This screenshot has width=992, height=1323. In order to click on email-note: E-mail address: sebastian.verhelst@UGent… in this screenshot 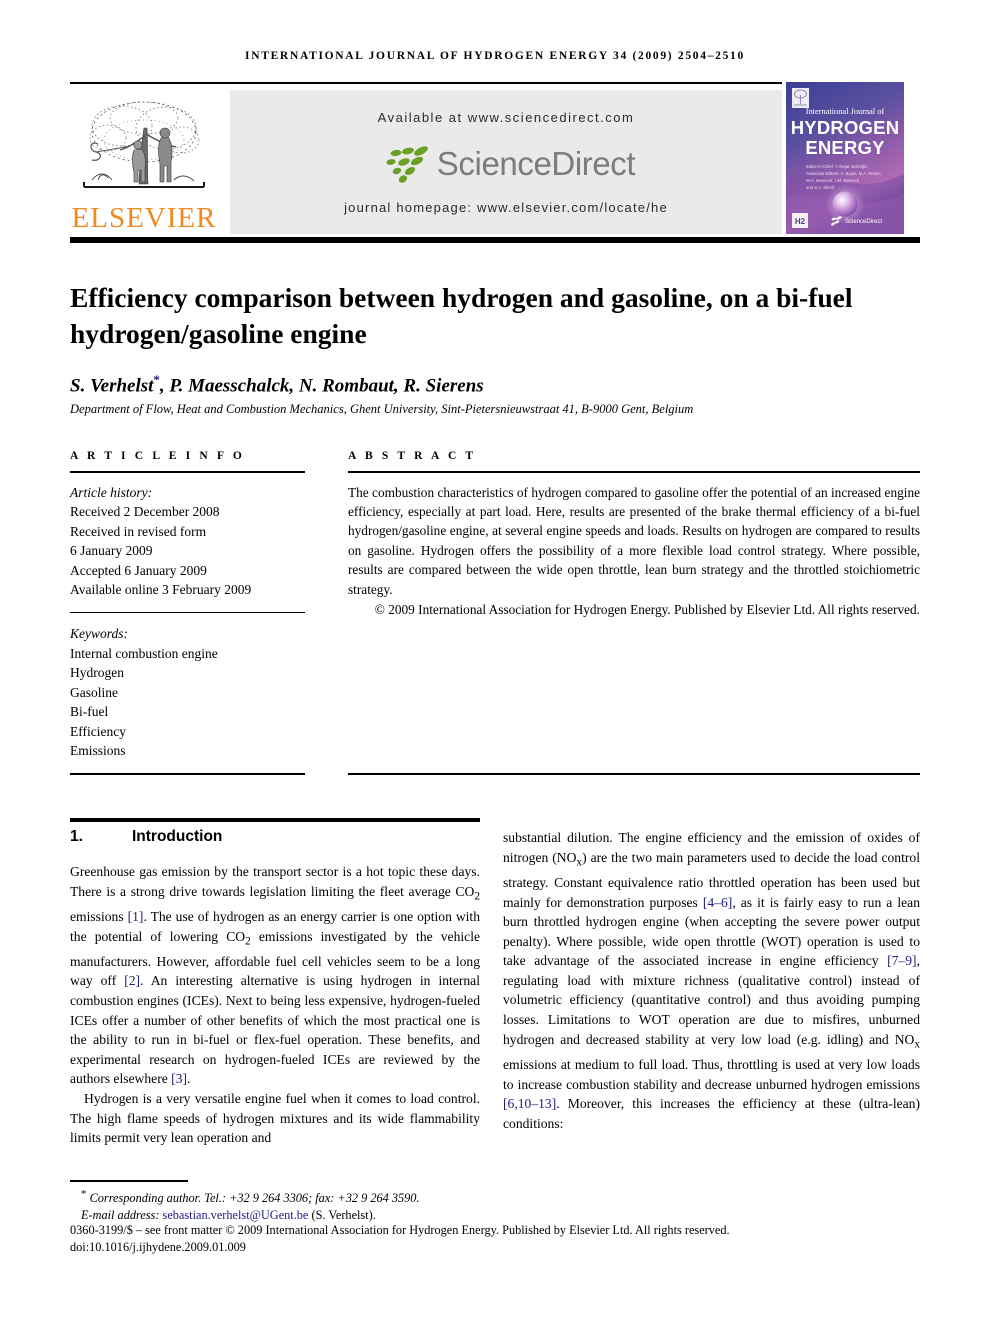, I will do `click(280, 1215)`.